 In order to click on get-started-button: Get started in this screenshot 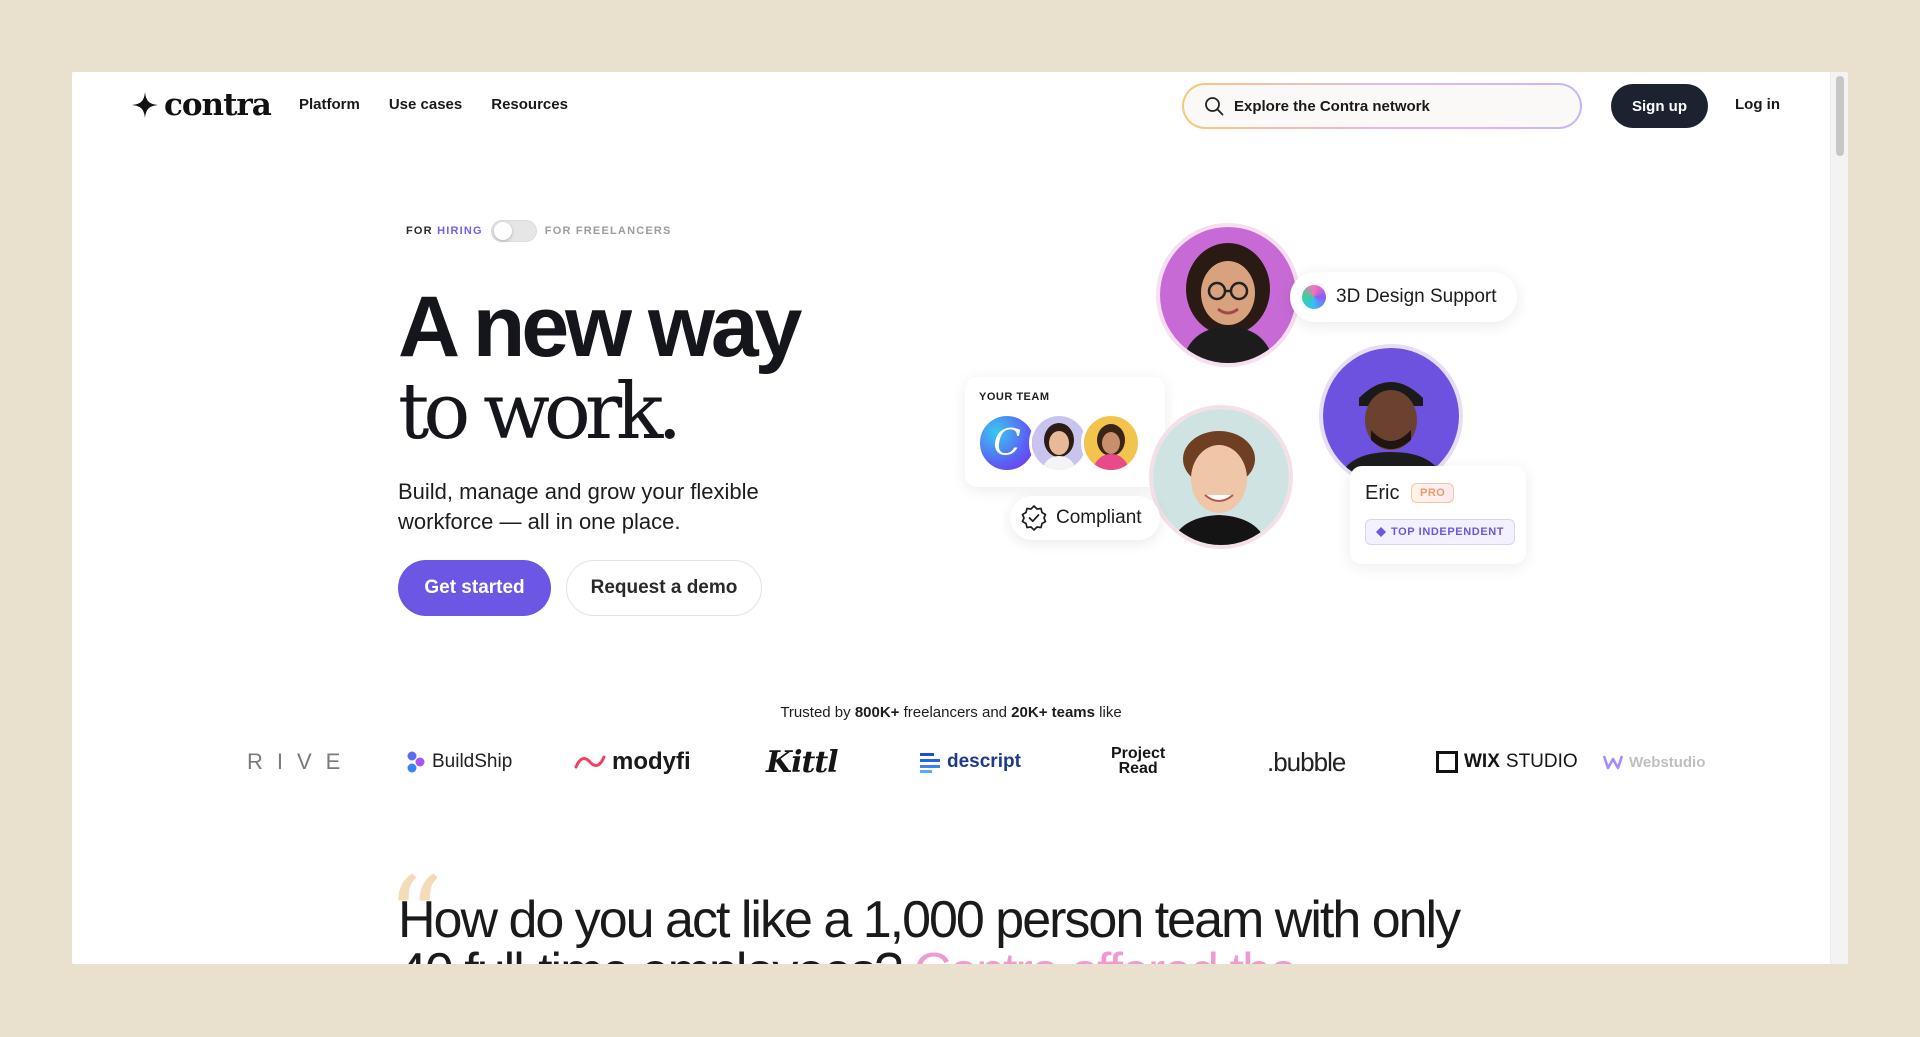, I will do `click(474, 588)`.